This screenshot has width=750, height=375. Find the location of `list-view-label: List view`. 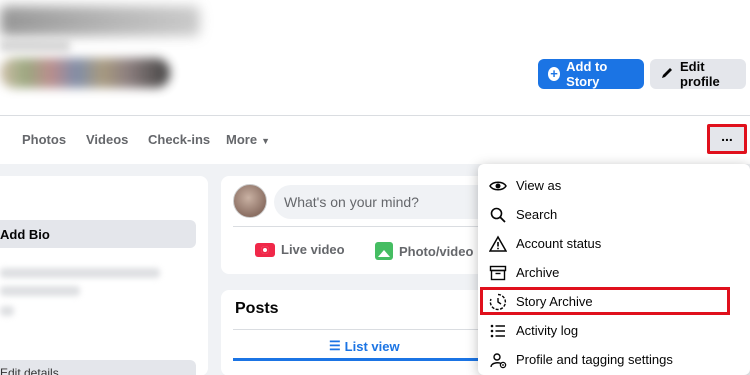

list-view-label: List view is located at coordinates (372, 346).